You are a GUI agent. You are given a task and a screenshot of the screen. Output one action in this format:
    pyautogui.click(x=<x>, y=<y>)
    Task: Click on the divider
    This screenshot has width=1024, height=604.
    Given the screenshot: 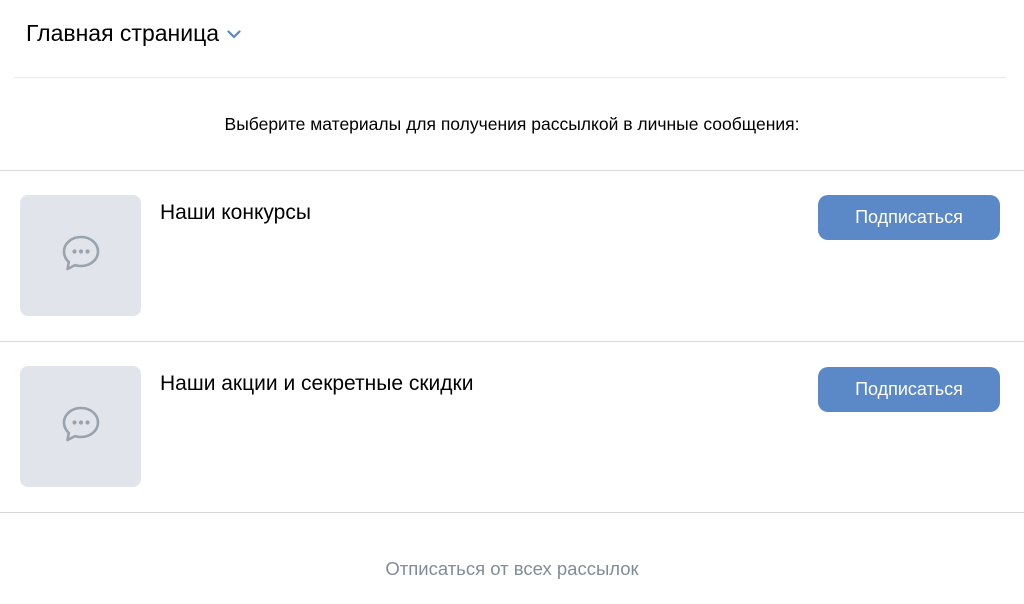 What is the action you would take?
    pyautogui.click(x=512, y=512)
    